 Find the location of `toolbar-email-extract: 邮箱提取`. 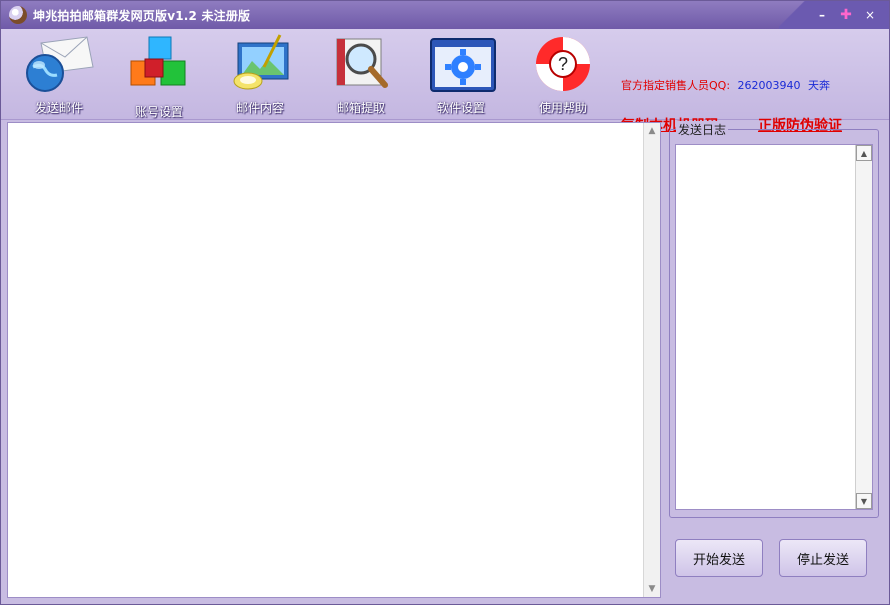

toolbar-email-extract: 邮箱提取 is located at coordinates (361, 75).